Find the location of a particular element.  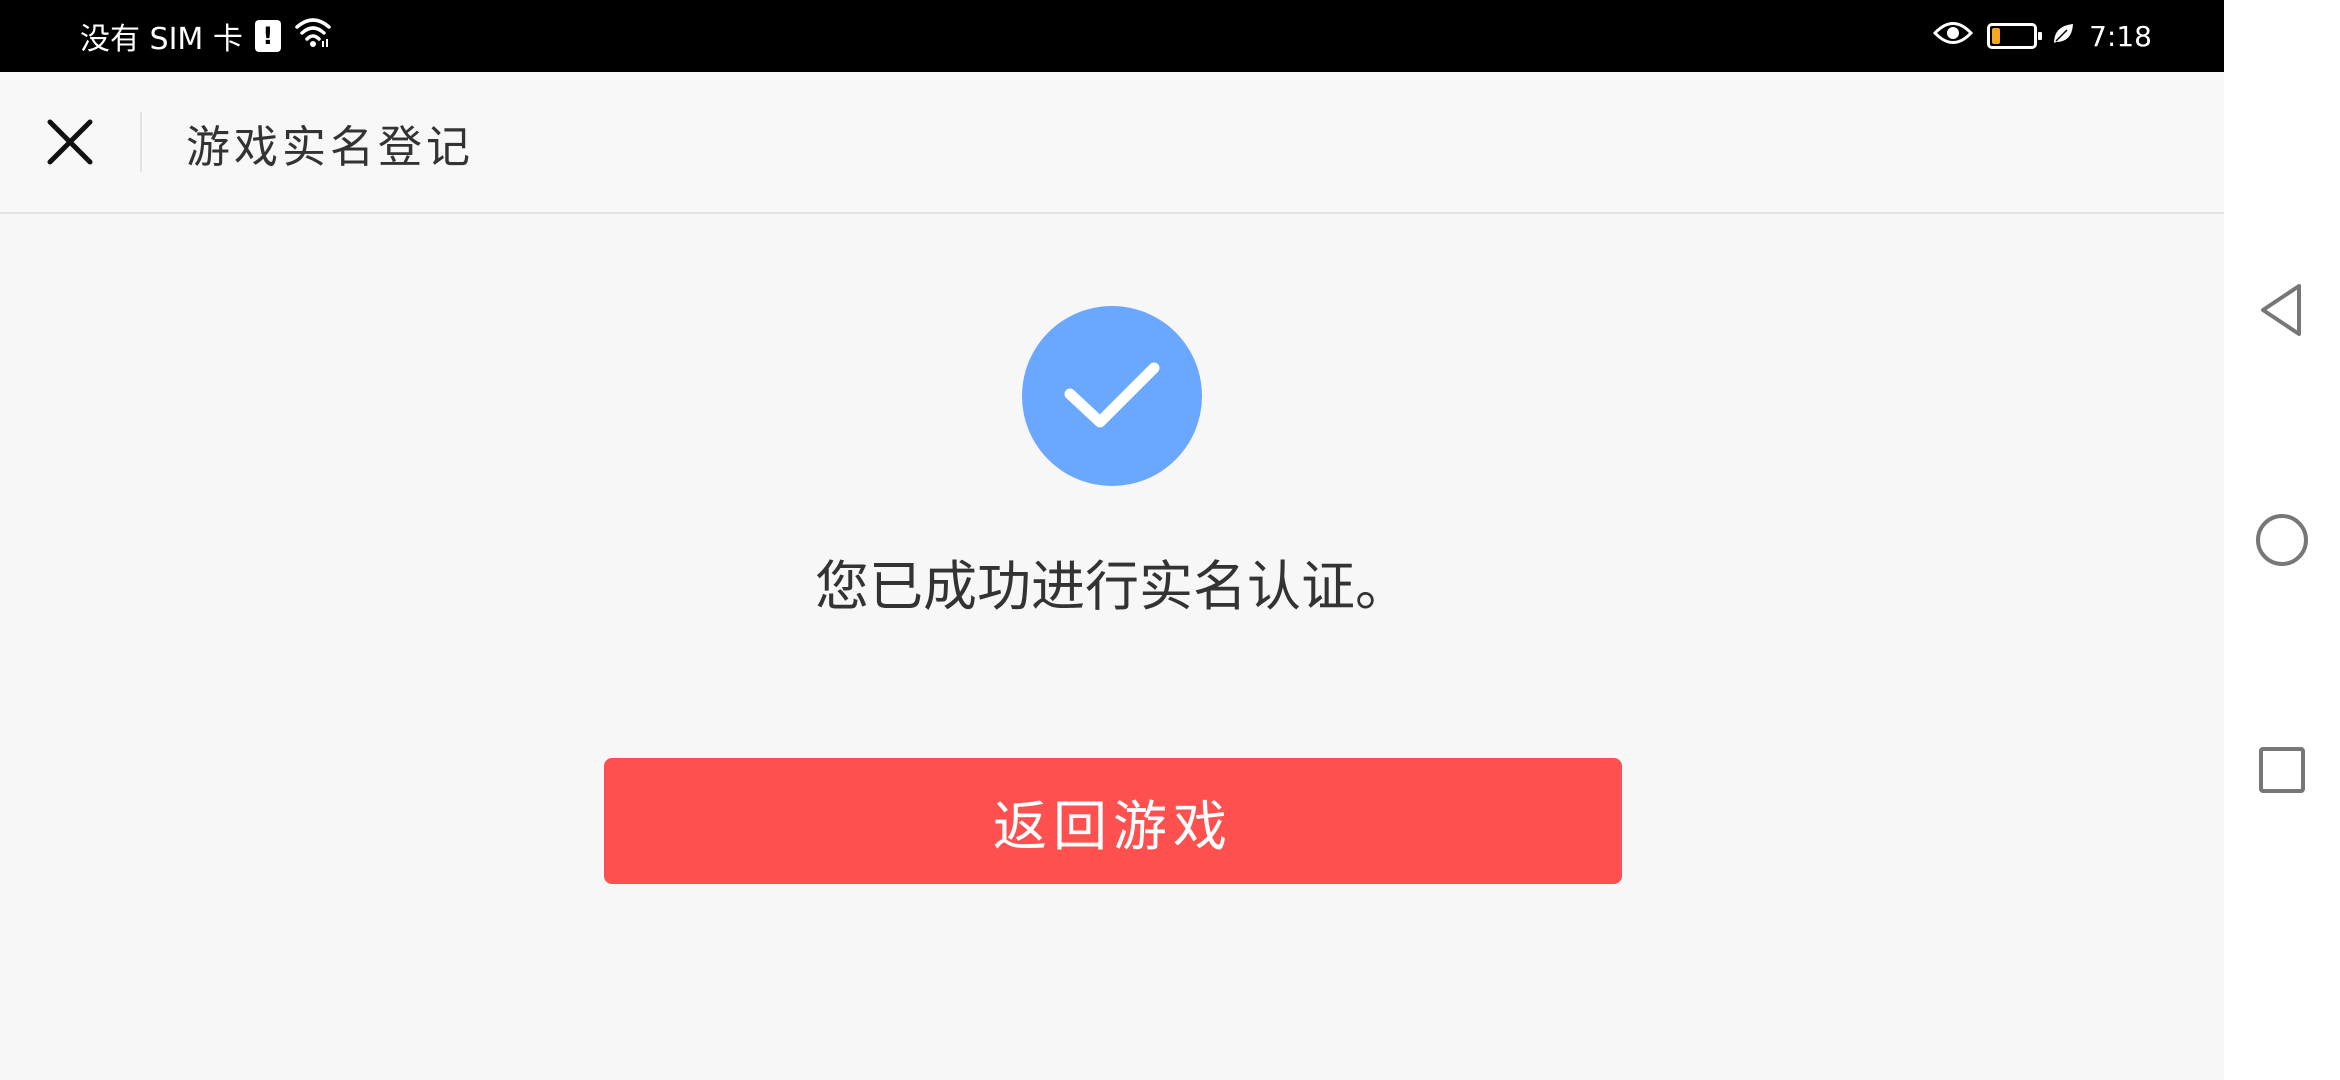

nav-recents-button is located at coordinates (2282, 770).